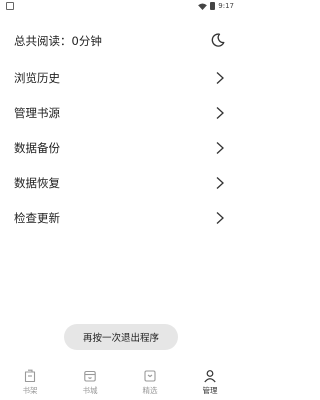 This screenshot has width=320, height=400. Describe the element at coordinates (90, 383) in the screenshot. I see `tab-bookstore: 书城` at that location.